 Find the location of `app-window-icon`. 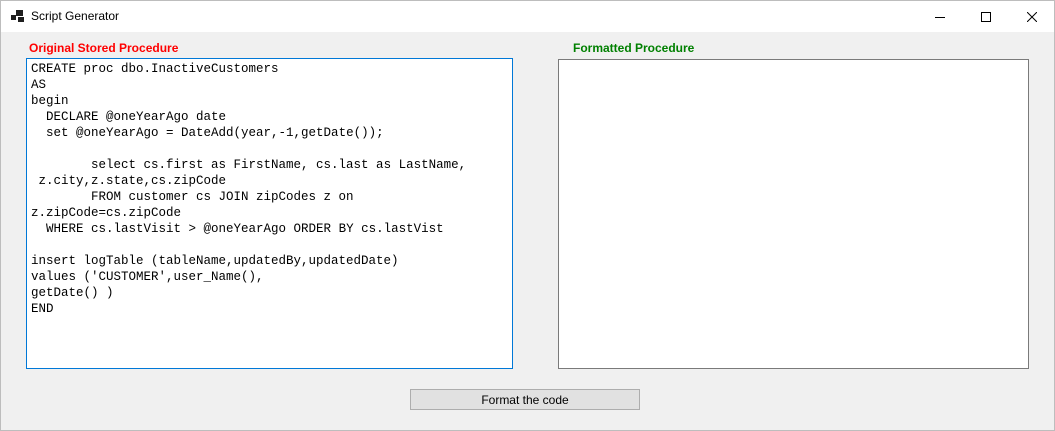

app-window-icon is located at coordinates (18, 16).